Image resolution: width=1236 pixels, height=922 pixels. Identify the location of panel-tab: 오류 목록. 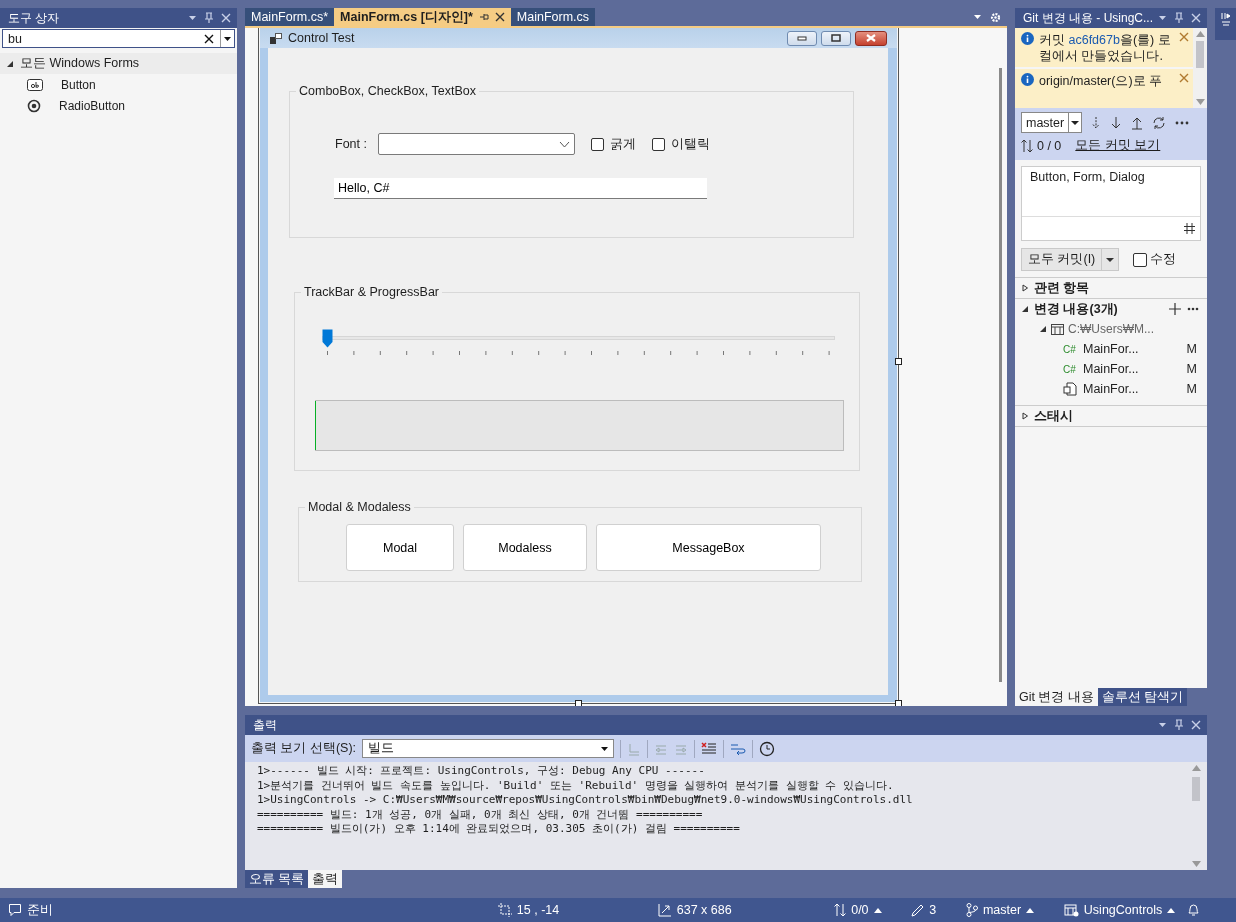
(277, 879).